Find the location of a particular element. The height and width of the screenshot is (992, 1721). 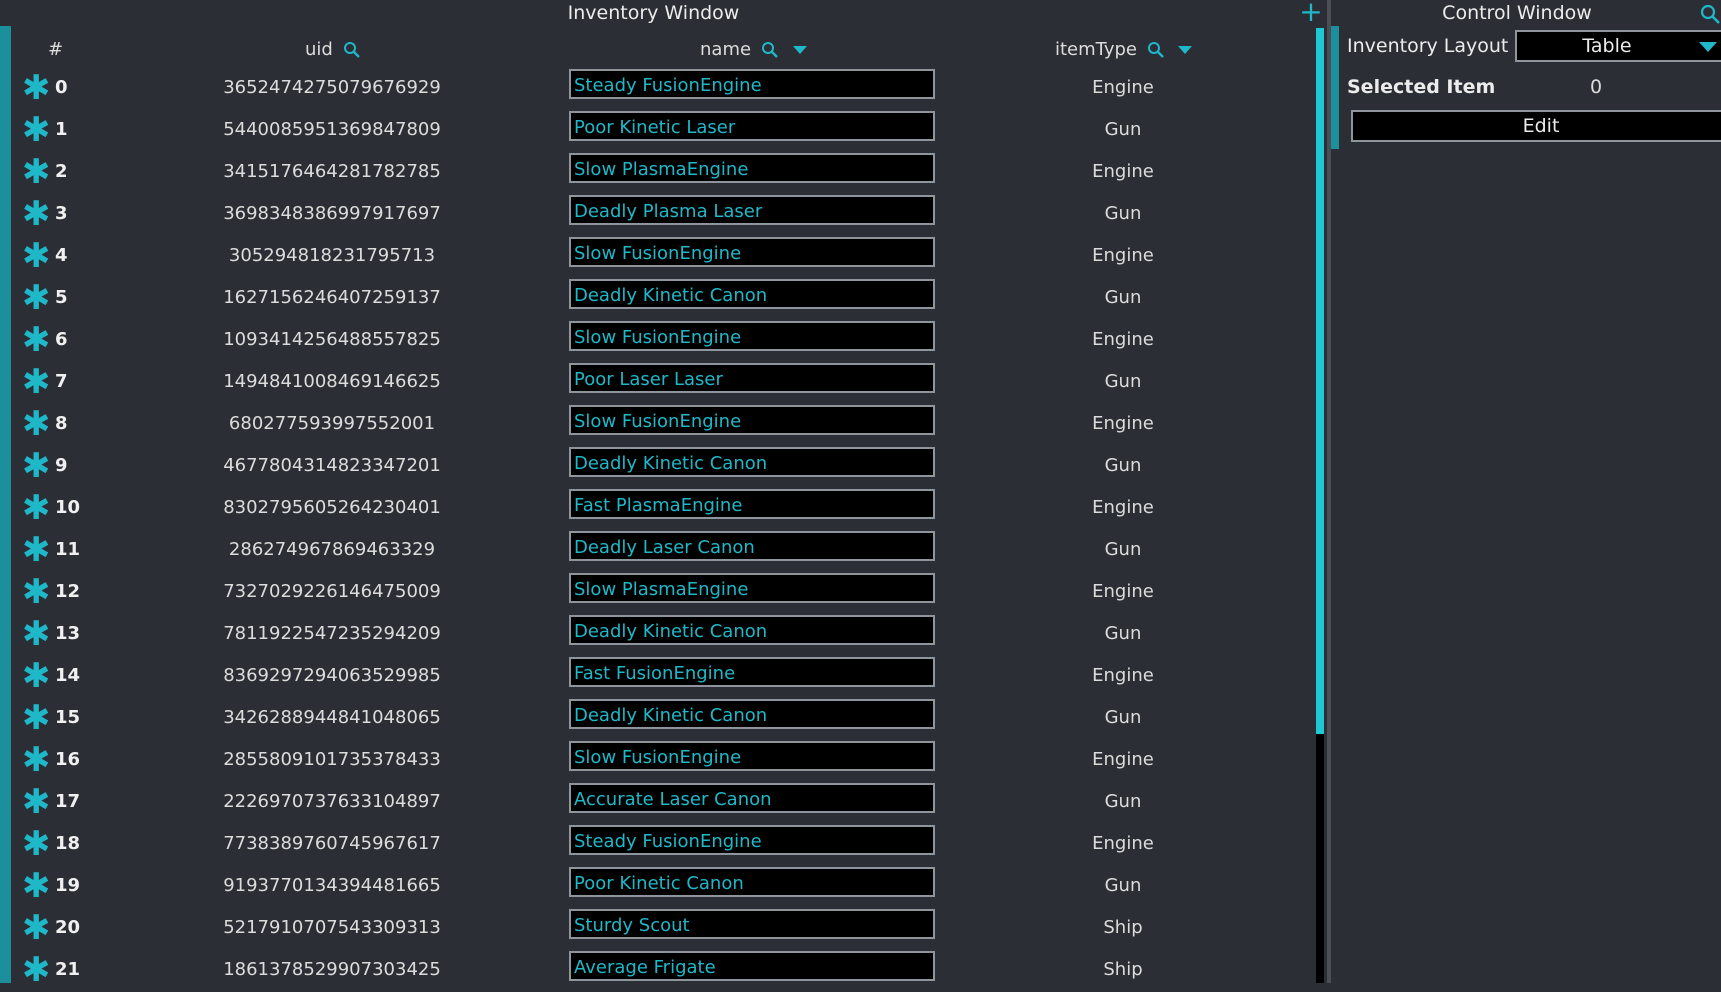

row-name-field: Deadly Laser Canon is located at coordinates (752, 546).